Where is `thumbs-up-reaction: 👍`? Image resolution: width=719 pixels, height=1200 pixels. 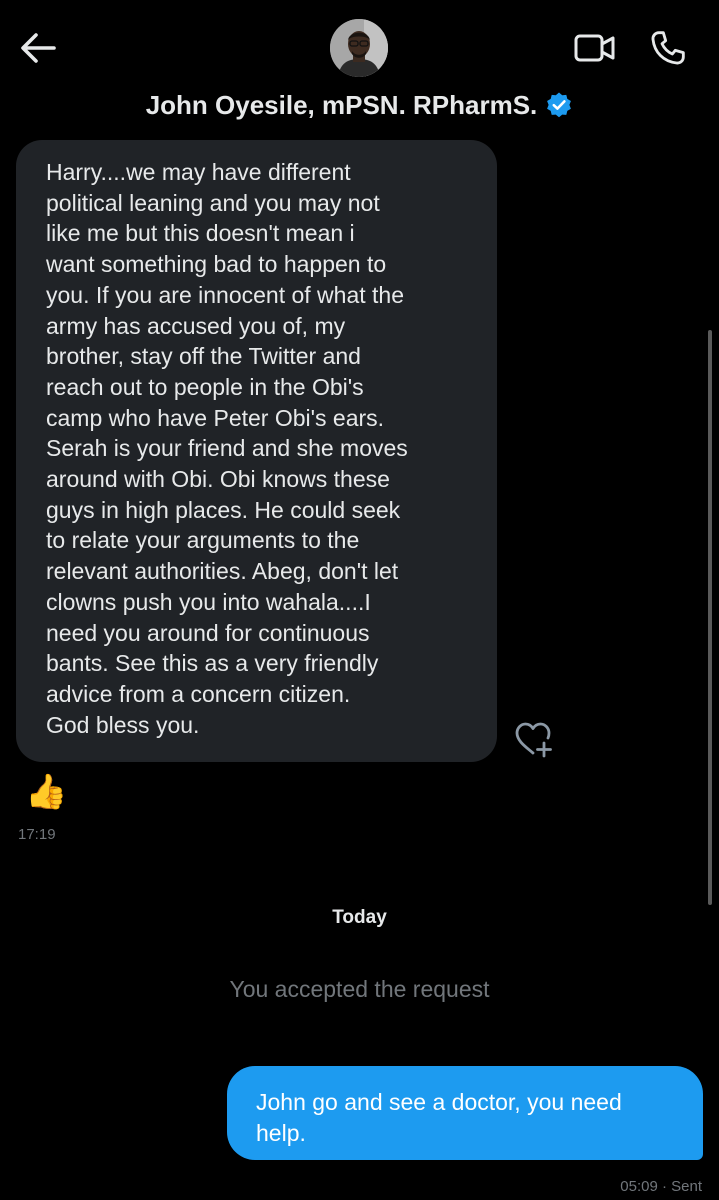 thumbs-up-reaction: 👍 is located at coordinates (46, 792).